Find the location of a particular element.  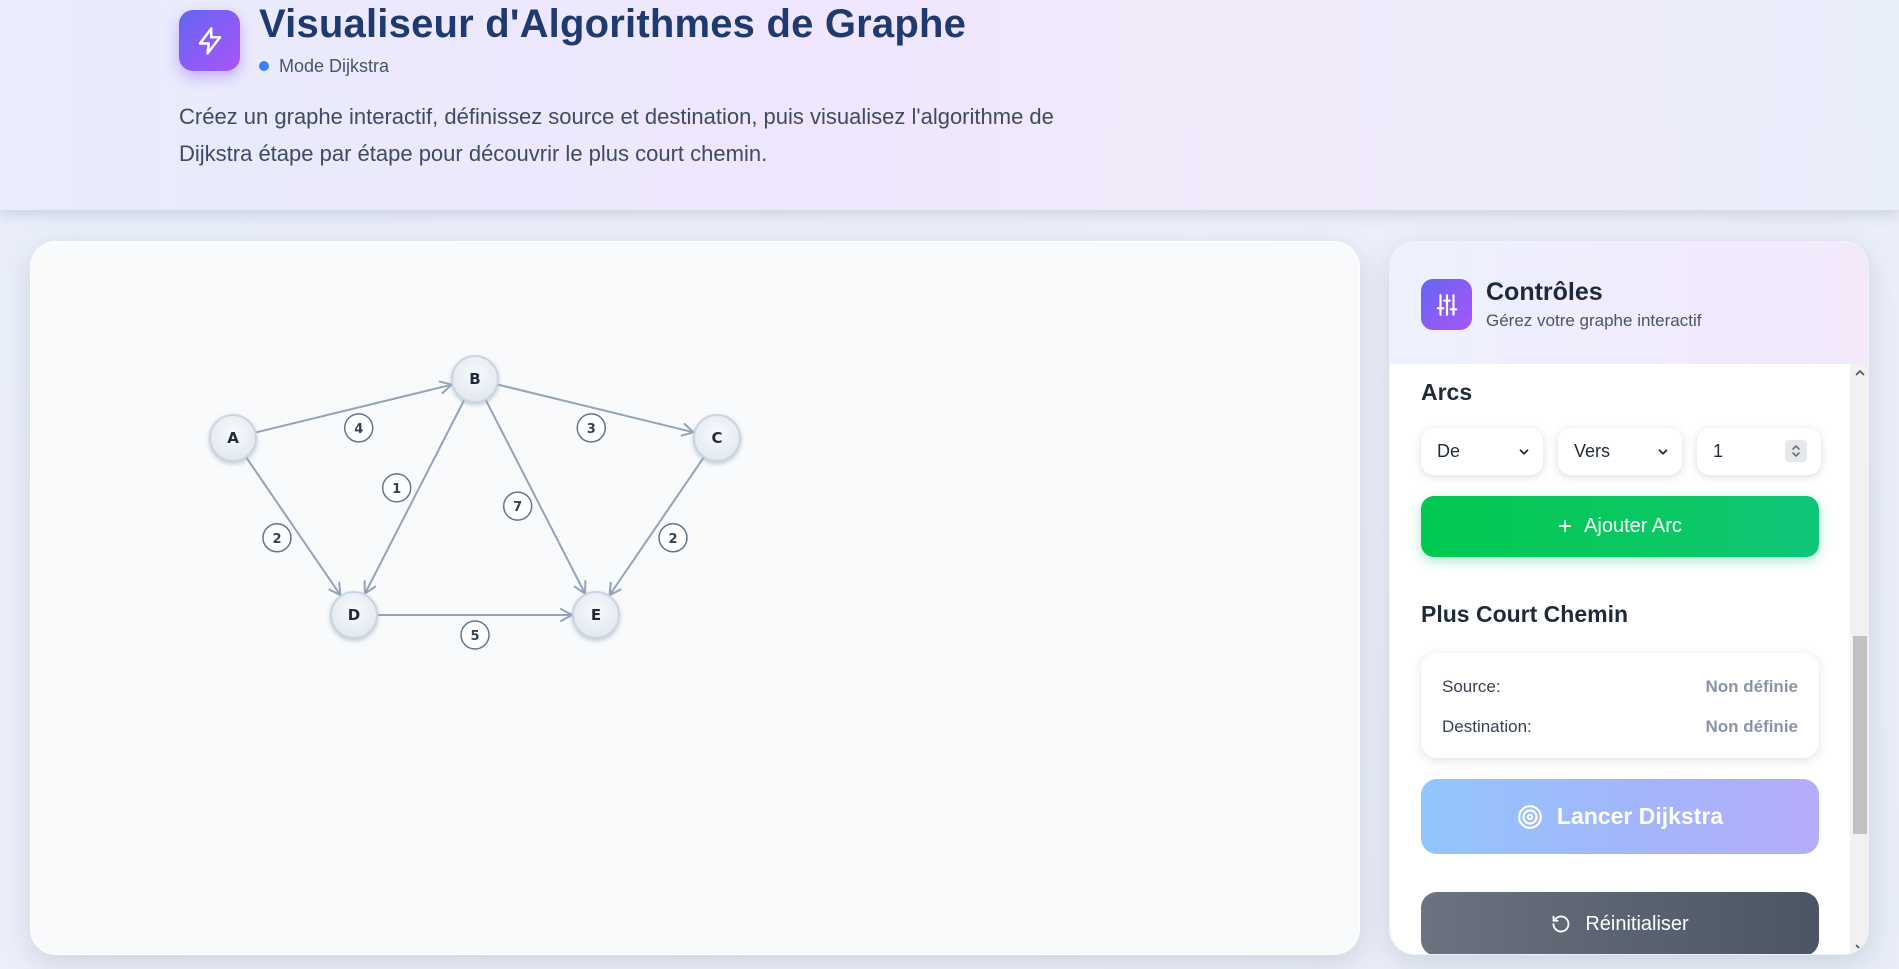

edges-layer is located at coordinates (475, 501).